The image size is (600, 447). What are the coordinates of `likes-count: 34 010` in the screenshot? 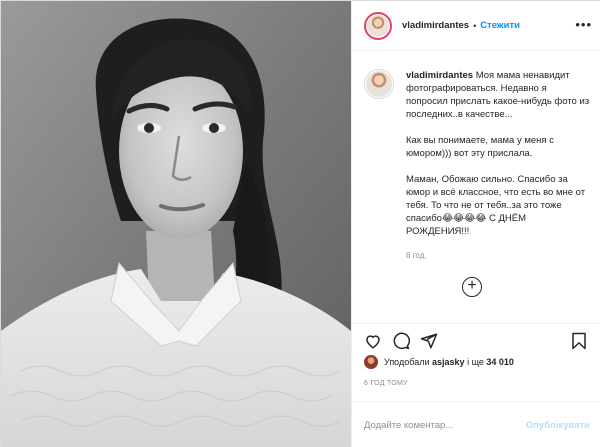 It's located at (500, 362).